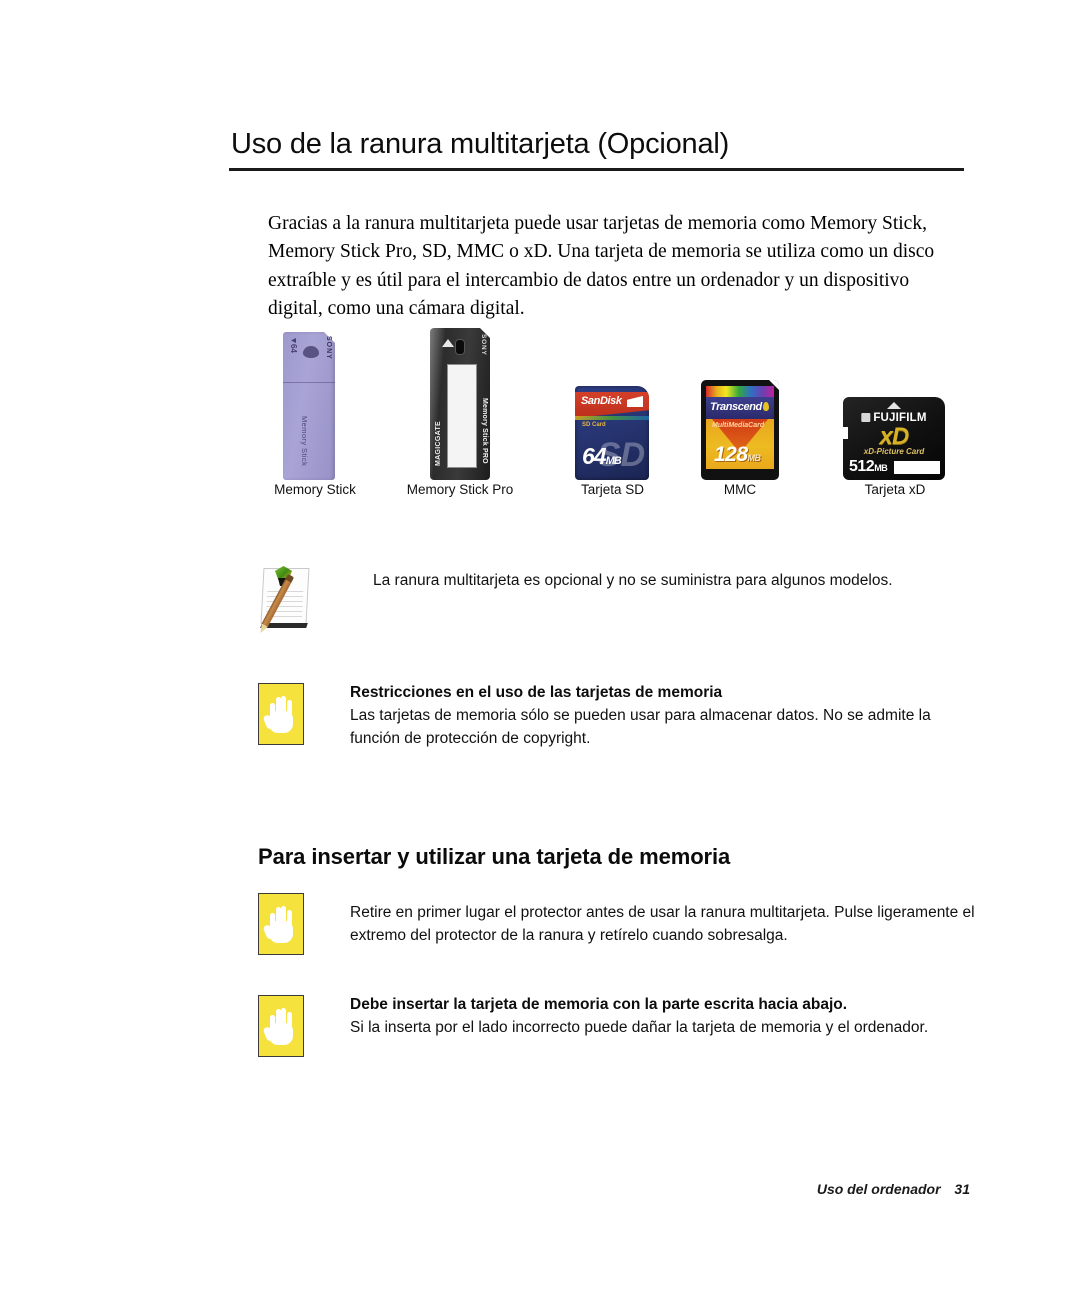 The height and width of the screenshot is (1309, 1080). I want to click on card-mmc: Transcend MultiMediaCard 128MB MMC, so click(740, 412).